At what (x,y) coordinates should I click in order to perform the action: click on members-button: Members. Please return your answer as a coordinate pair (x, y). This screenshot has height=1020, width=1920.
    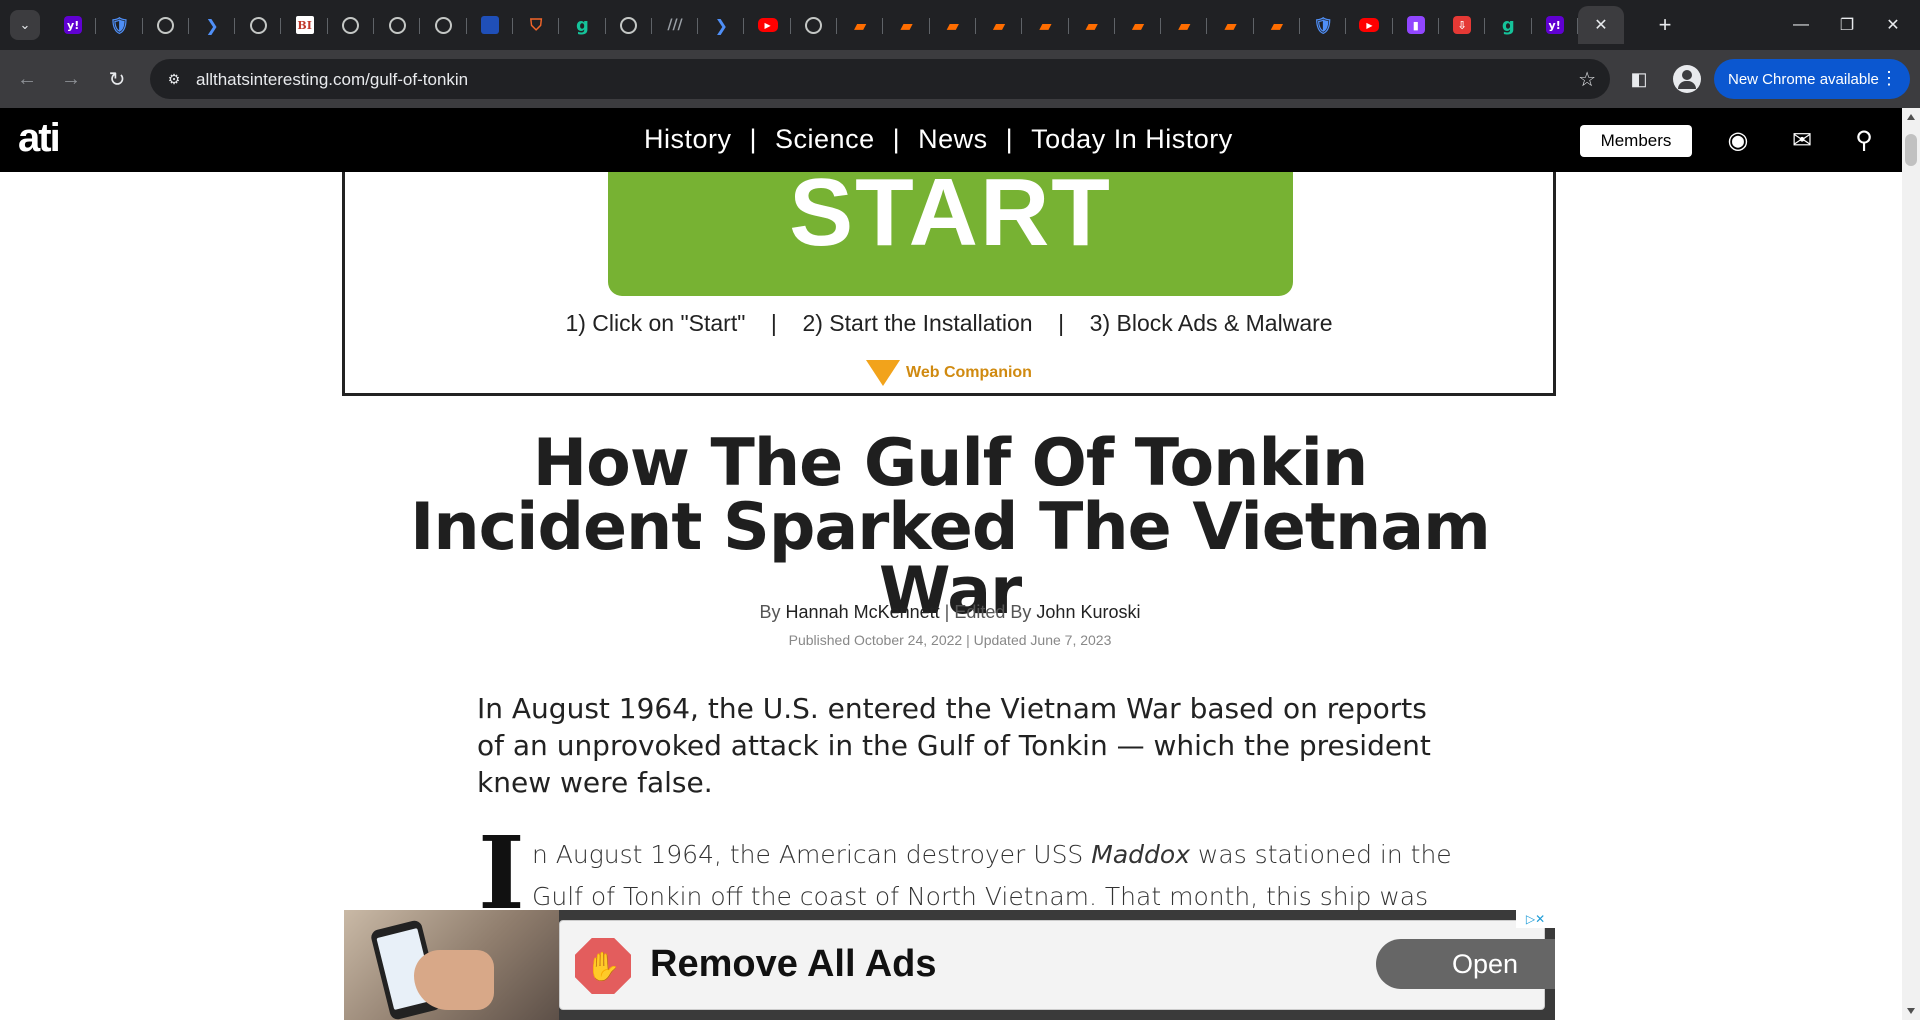
    Looking at the image, I should click on (1636, 141).